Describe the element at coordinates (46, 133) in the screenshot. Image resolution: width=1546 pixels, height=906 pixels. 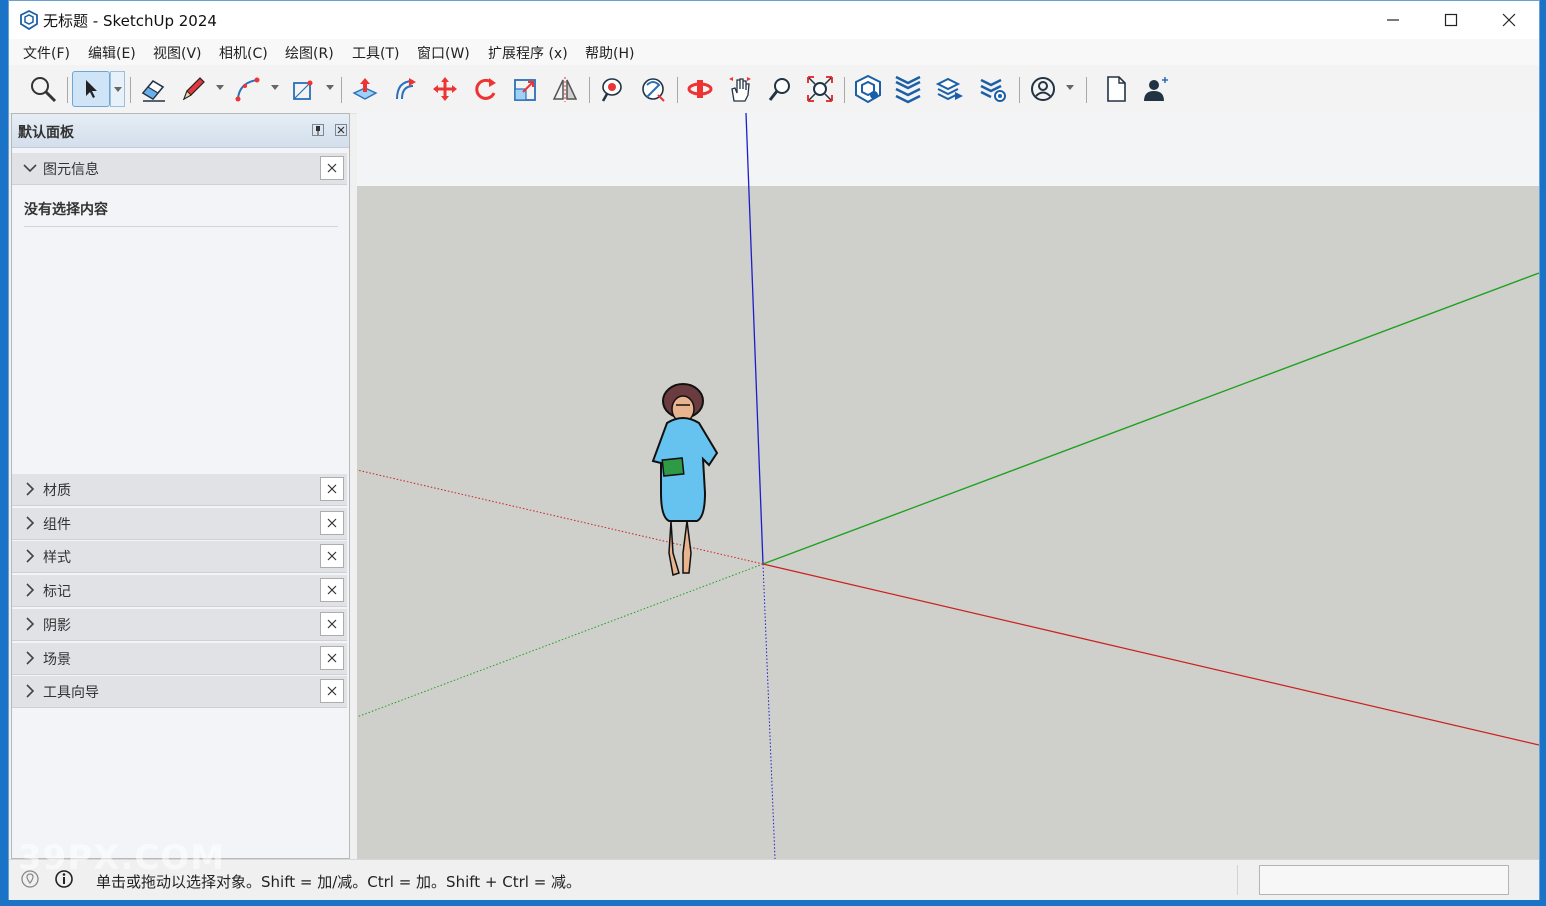
I see `panel-title: 默认面板` at that location.